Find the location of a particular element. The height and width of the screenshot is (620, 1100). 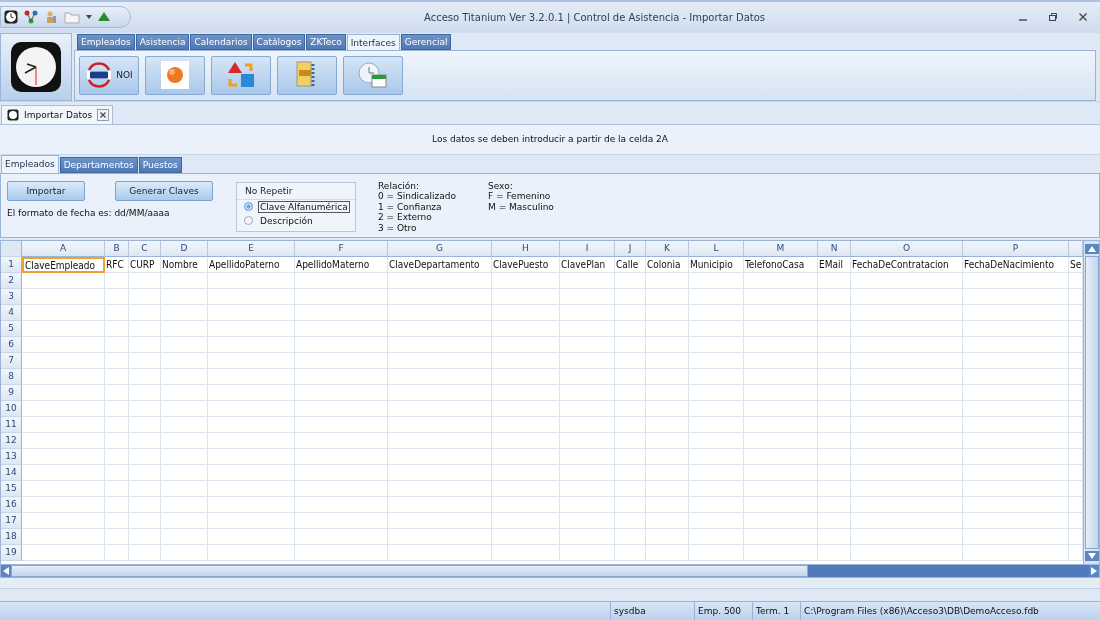

table-cell: ClavePlan is located at coordinates (587, 264).